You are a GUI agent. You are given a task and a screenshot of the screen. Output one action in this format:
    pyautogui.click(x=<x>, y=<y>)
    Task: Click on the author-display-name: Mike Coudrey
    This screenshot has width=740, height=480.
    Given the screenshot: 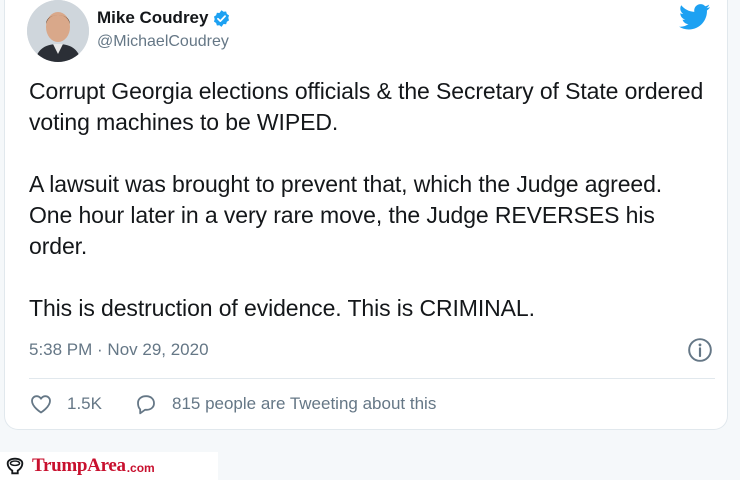 What is the action you would take?
    pyautogui.click(x=152, y=18)
    